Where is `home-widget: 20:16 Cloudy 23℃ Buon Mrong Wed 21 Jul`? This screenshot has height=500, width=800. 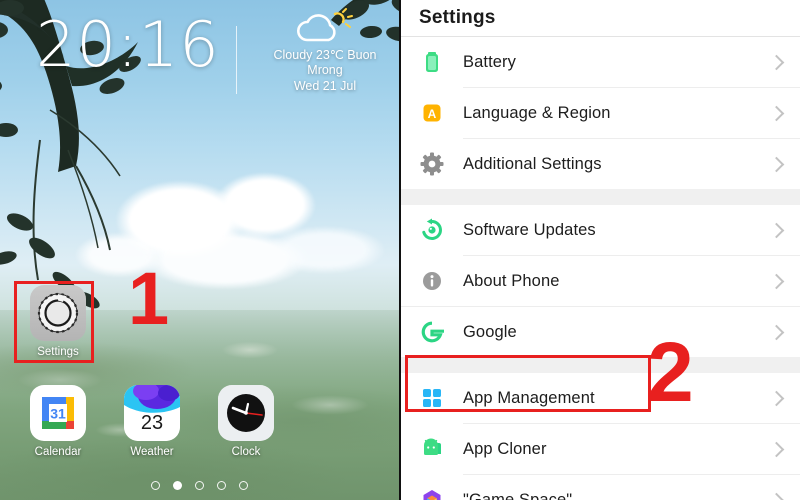 home-widget: 20:16 Cloudy 23℃ Buon Mrong Wed 21 Jul is located at coordinates (199, 55).